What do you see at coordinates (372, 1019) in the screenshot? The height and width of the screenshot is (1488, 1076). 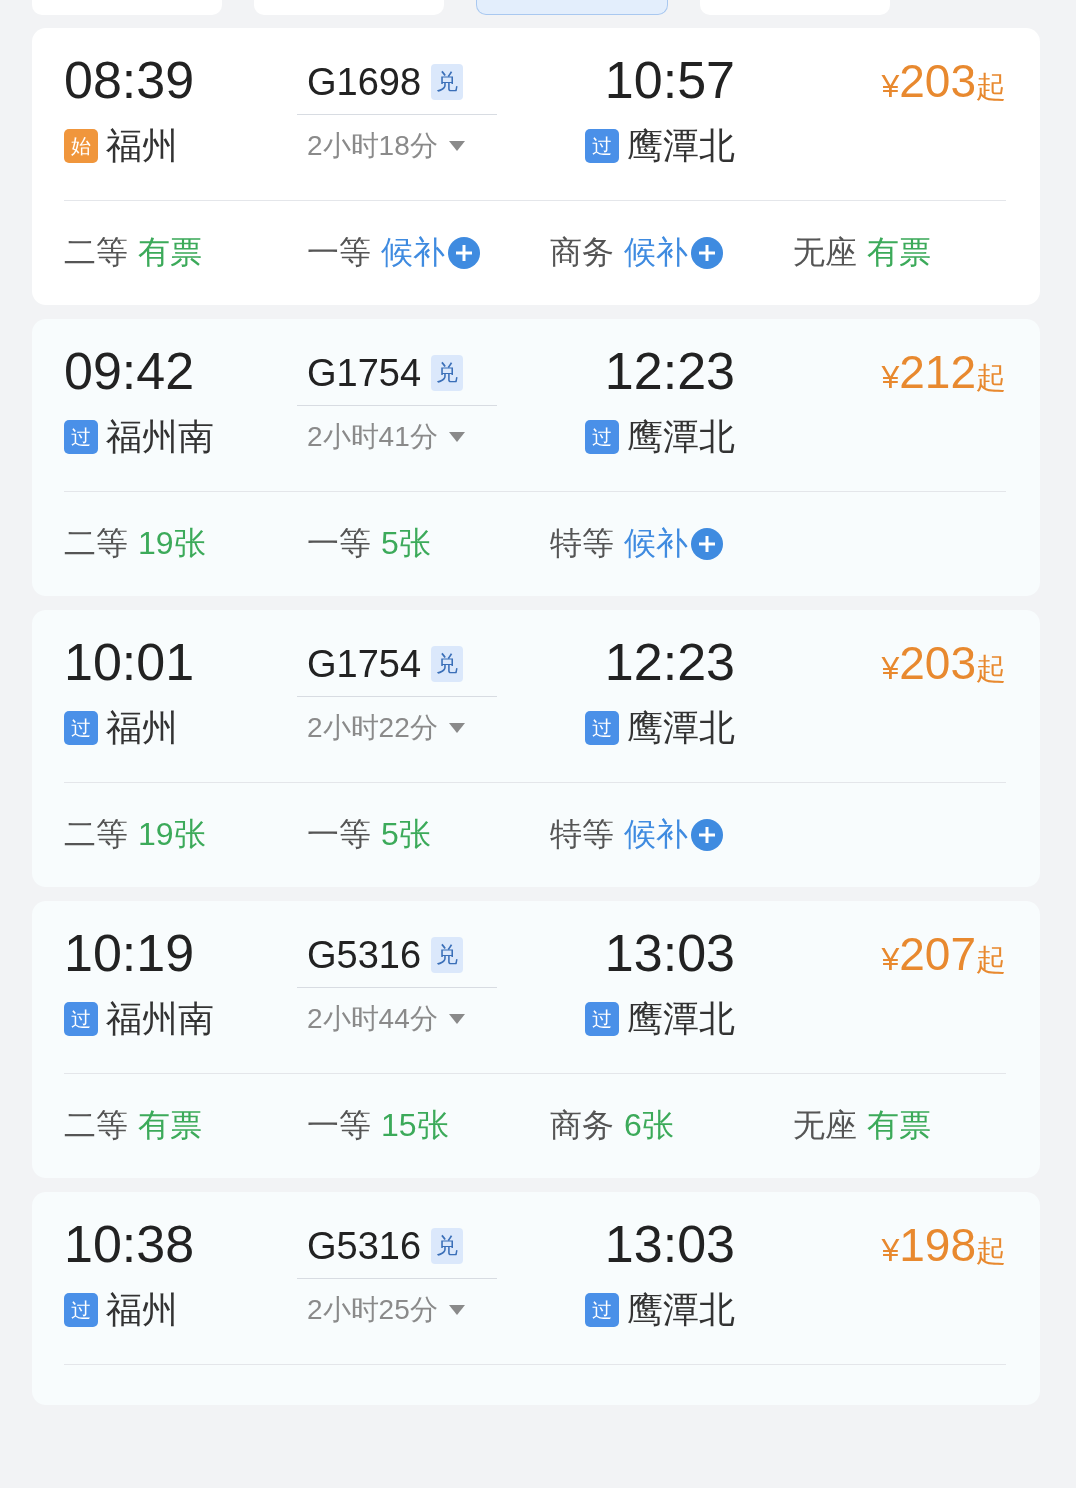 I see `duration: 2小时44分` at bounding box center [372, 1019].